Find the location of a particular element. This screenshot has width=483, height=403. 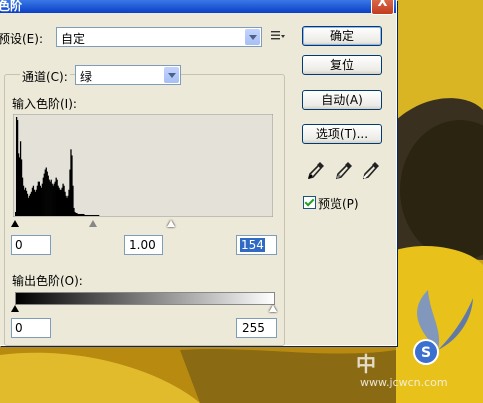

preset-label: 预设(E): is located at coordinates (21, 39).